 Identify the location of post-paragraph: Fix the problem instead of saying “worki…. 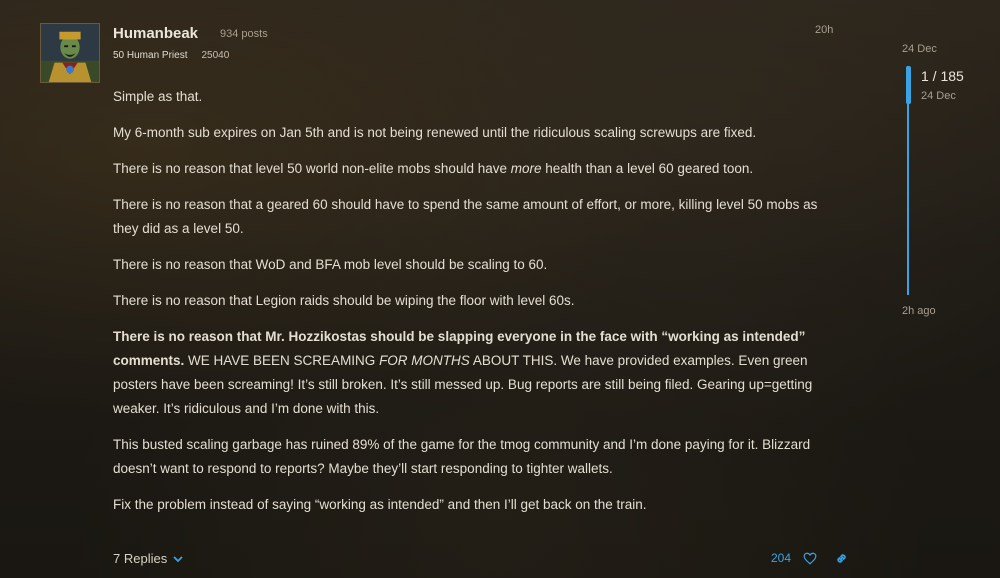
(380, 504).